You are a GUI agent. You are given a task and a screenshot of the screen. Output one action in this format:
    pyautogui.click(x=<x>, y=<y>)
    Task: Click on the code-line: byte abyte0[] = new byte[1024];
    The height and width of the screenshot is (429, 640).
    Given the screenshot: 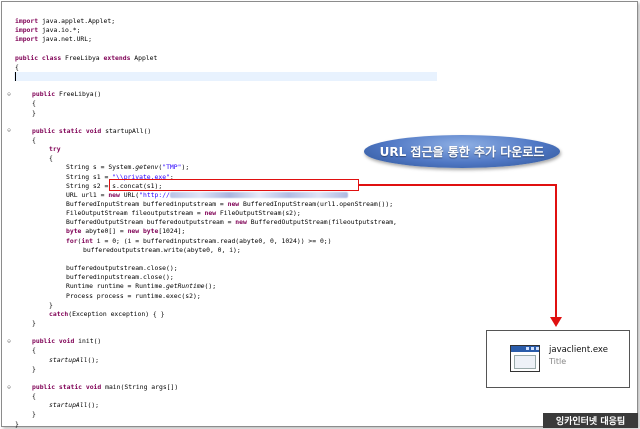 What is the action you would take?
    pyautogui.click(x=125, y=231)
    